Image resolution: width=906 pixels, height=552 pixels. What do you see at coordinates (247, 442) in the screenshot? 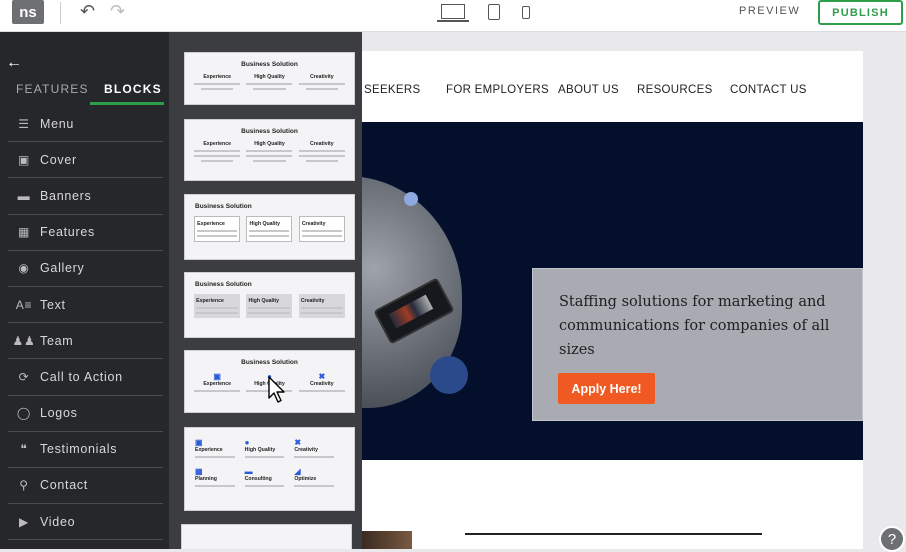
I see `gear-icon: ●` at bounding box center [247, 442].